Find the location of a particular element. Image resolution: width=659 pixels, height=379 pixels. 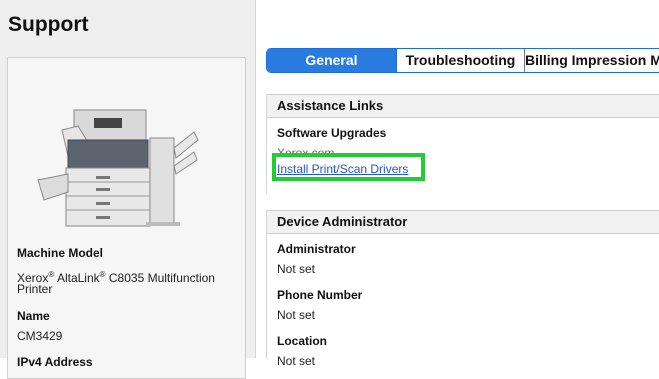

machine-name-label: Name is located at coordinates (33, 316).